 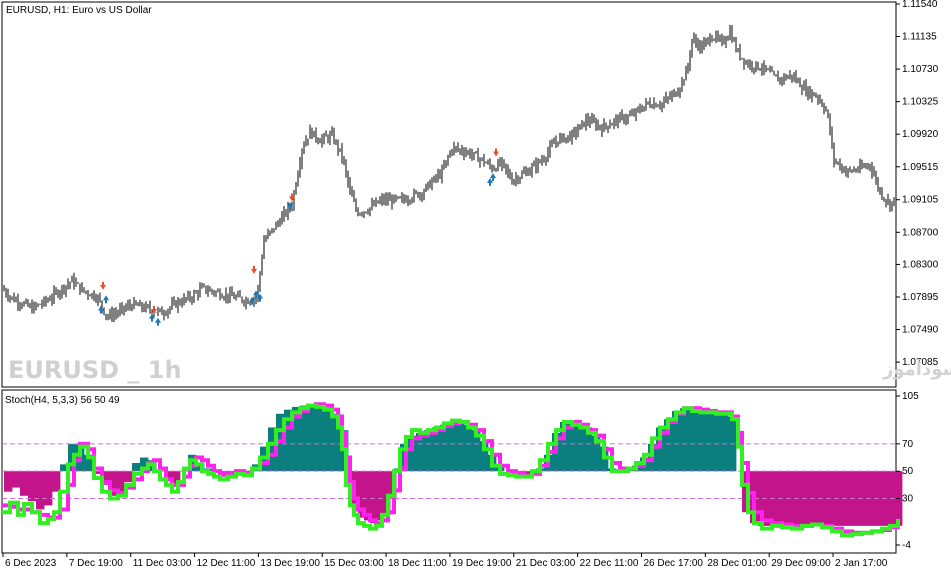 I want to click on time-tick-label: 15 Dec 03:00, so click(x=354, y=563).